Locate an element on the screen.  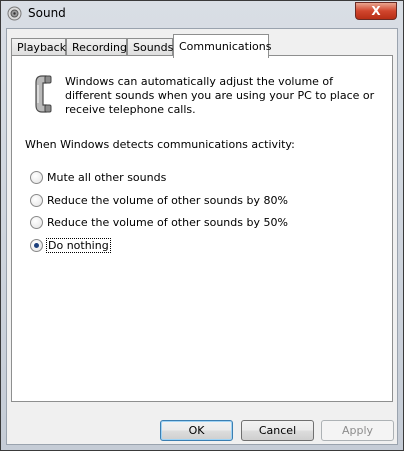
close-button: X is located at coordinates (376, 11).